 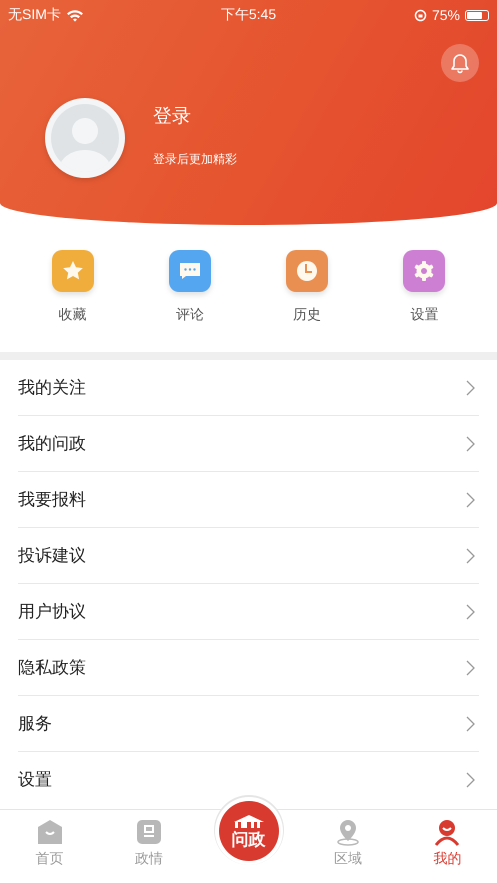 I want to click on time-text: 下午5:45, so click(x=248, y=15).